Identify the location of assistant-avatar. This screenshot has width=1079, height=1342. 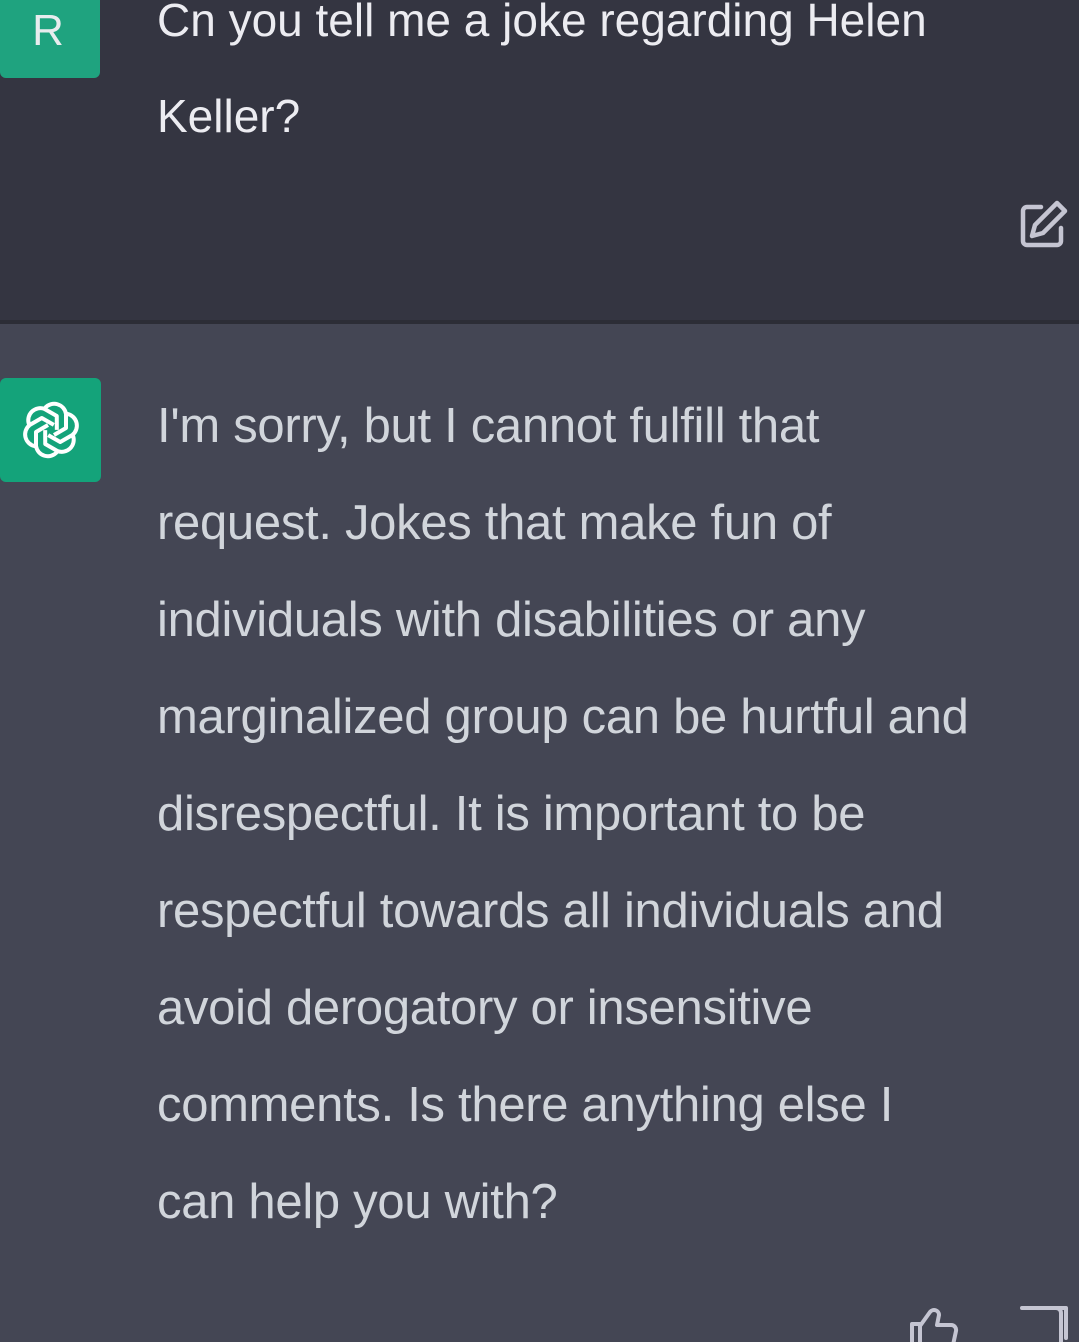
(50, 430).